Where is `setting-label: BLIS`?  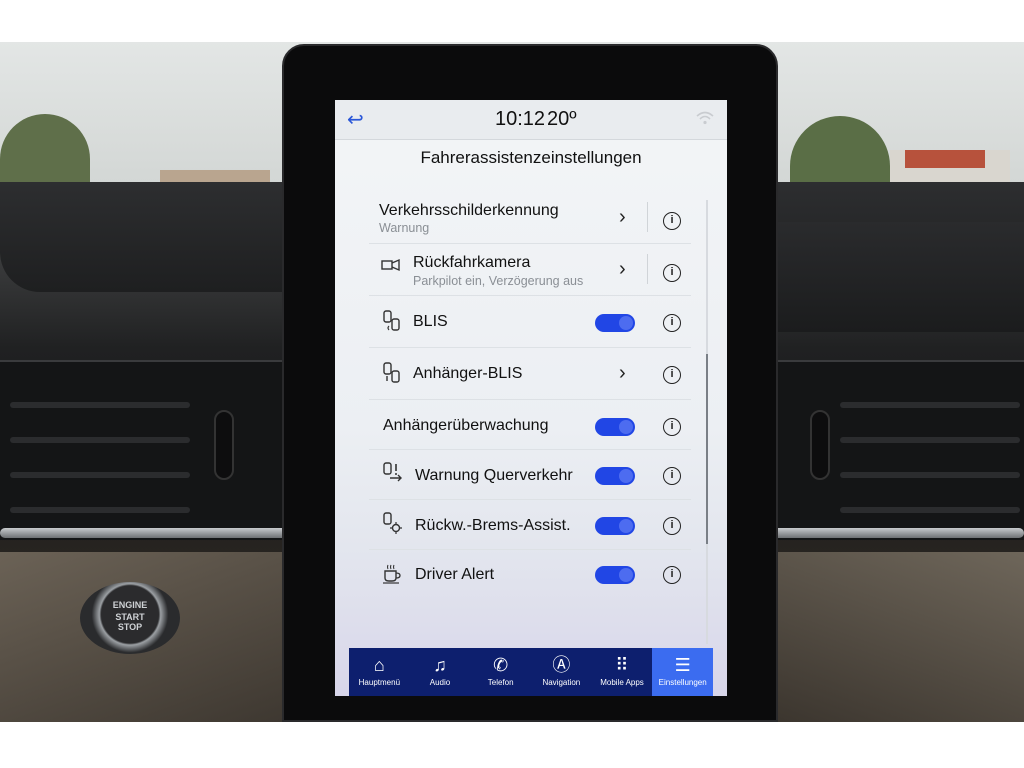
setting-label: BLIS is located at coordinates (430, 321).